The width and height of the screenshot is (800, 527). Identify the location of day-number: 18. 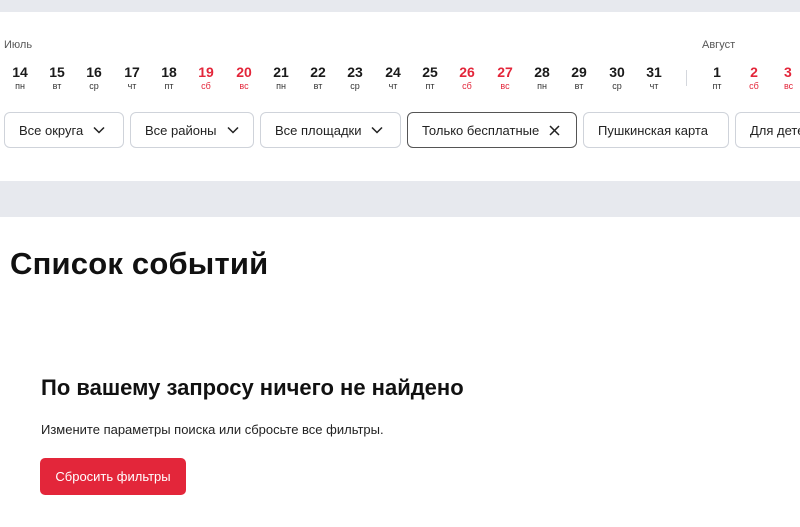
(169, 72).